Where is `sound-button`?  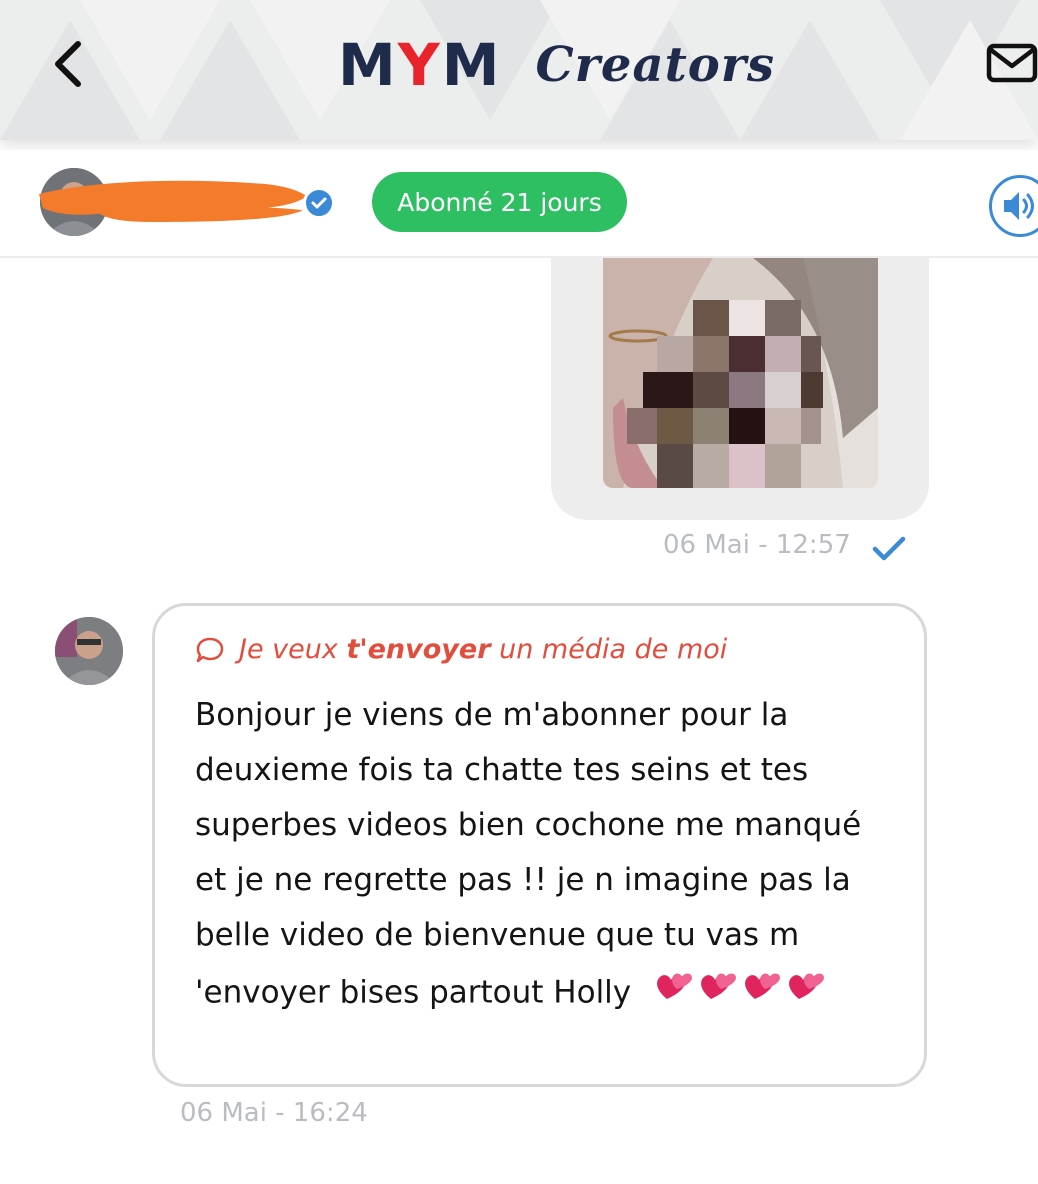 sound-button is located at coordinates (1013, 206).